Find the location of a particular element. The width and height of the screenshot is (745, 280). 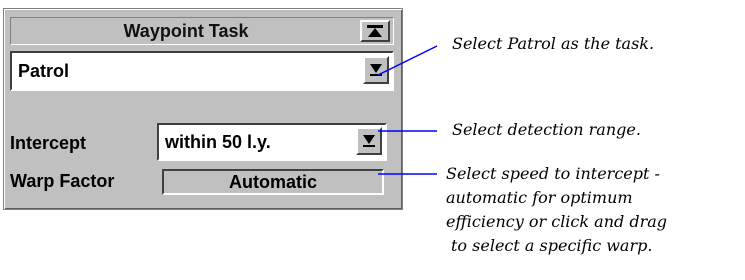

task-annotation: Select Patrol as the task. is located at coordinates (553, 43).